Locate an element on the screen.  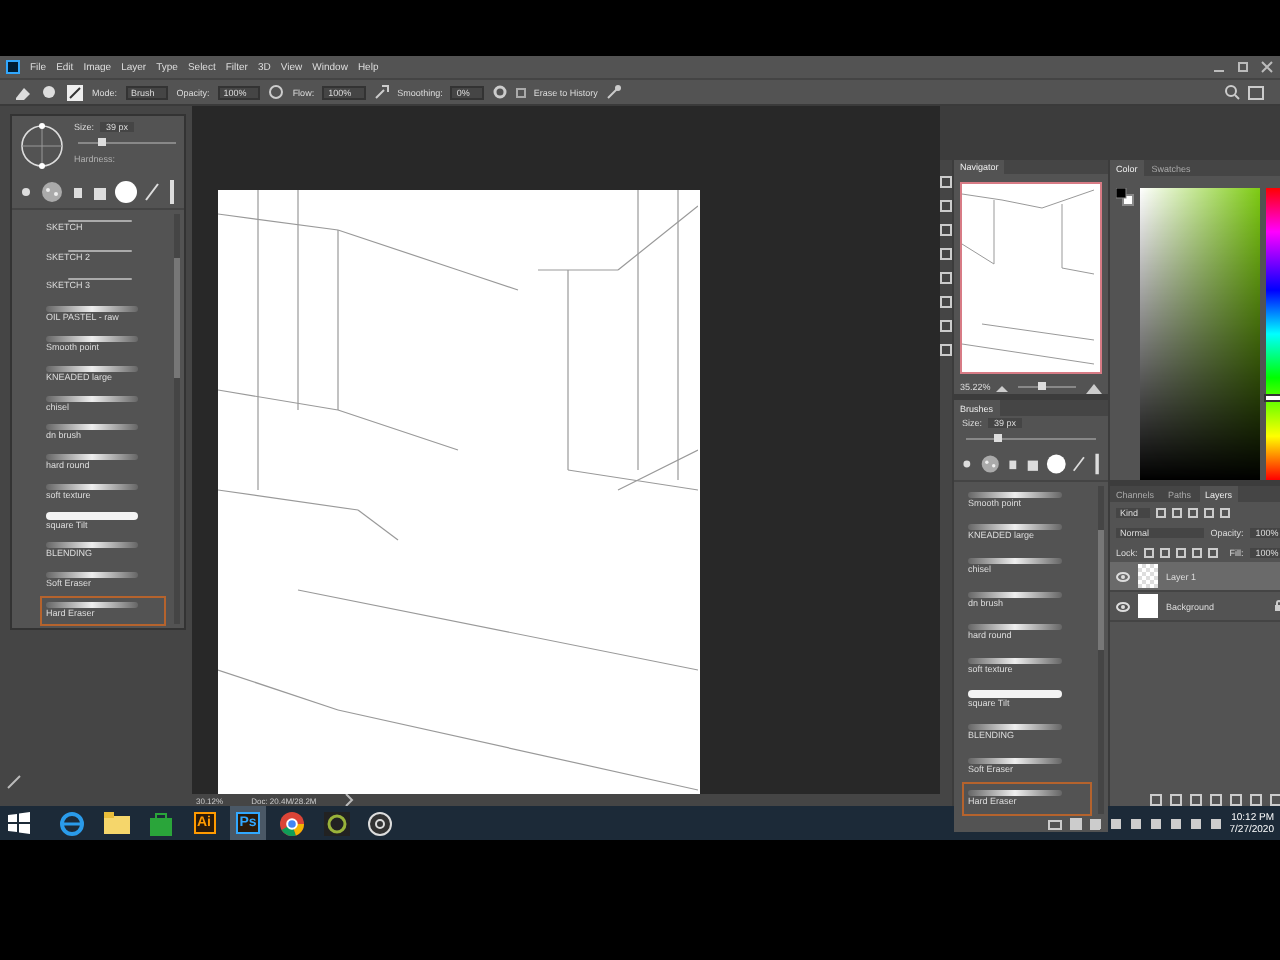
hue-slider is located at coordinates (1273, 334).